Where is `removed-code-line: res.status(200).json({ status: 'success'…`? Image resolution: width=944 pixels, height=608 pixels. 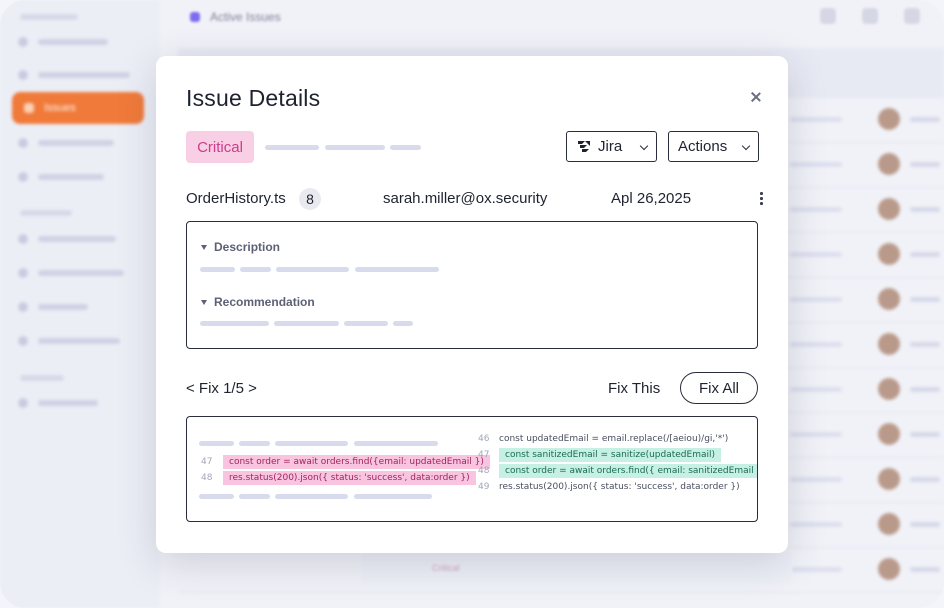 removed-code-line: res.status(200).json({ status: 'success'… is located at coordinates (349, 478).